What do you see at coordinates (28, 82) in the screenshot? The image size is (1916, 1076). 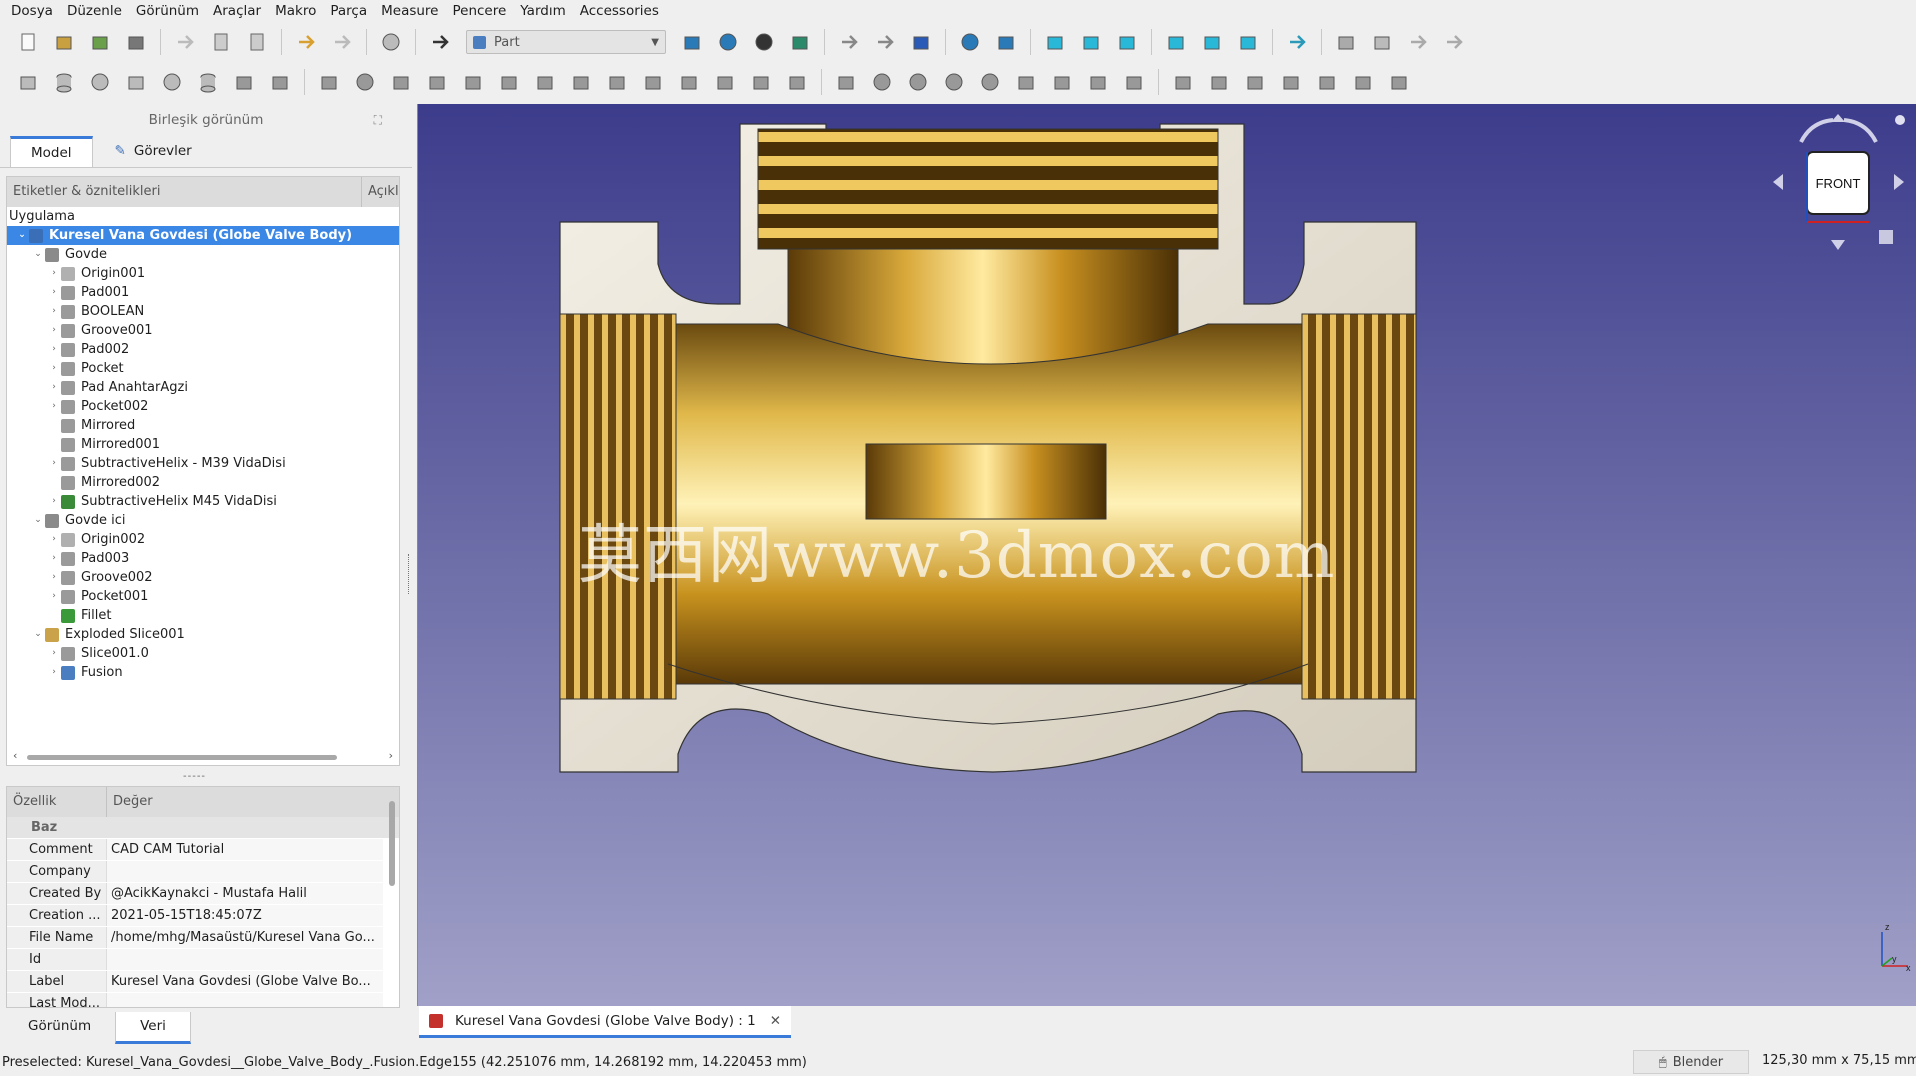 I see `cube-icon` at bounding box center [28, 82].